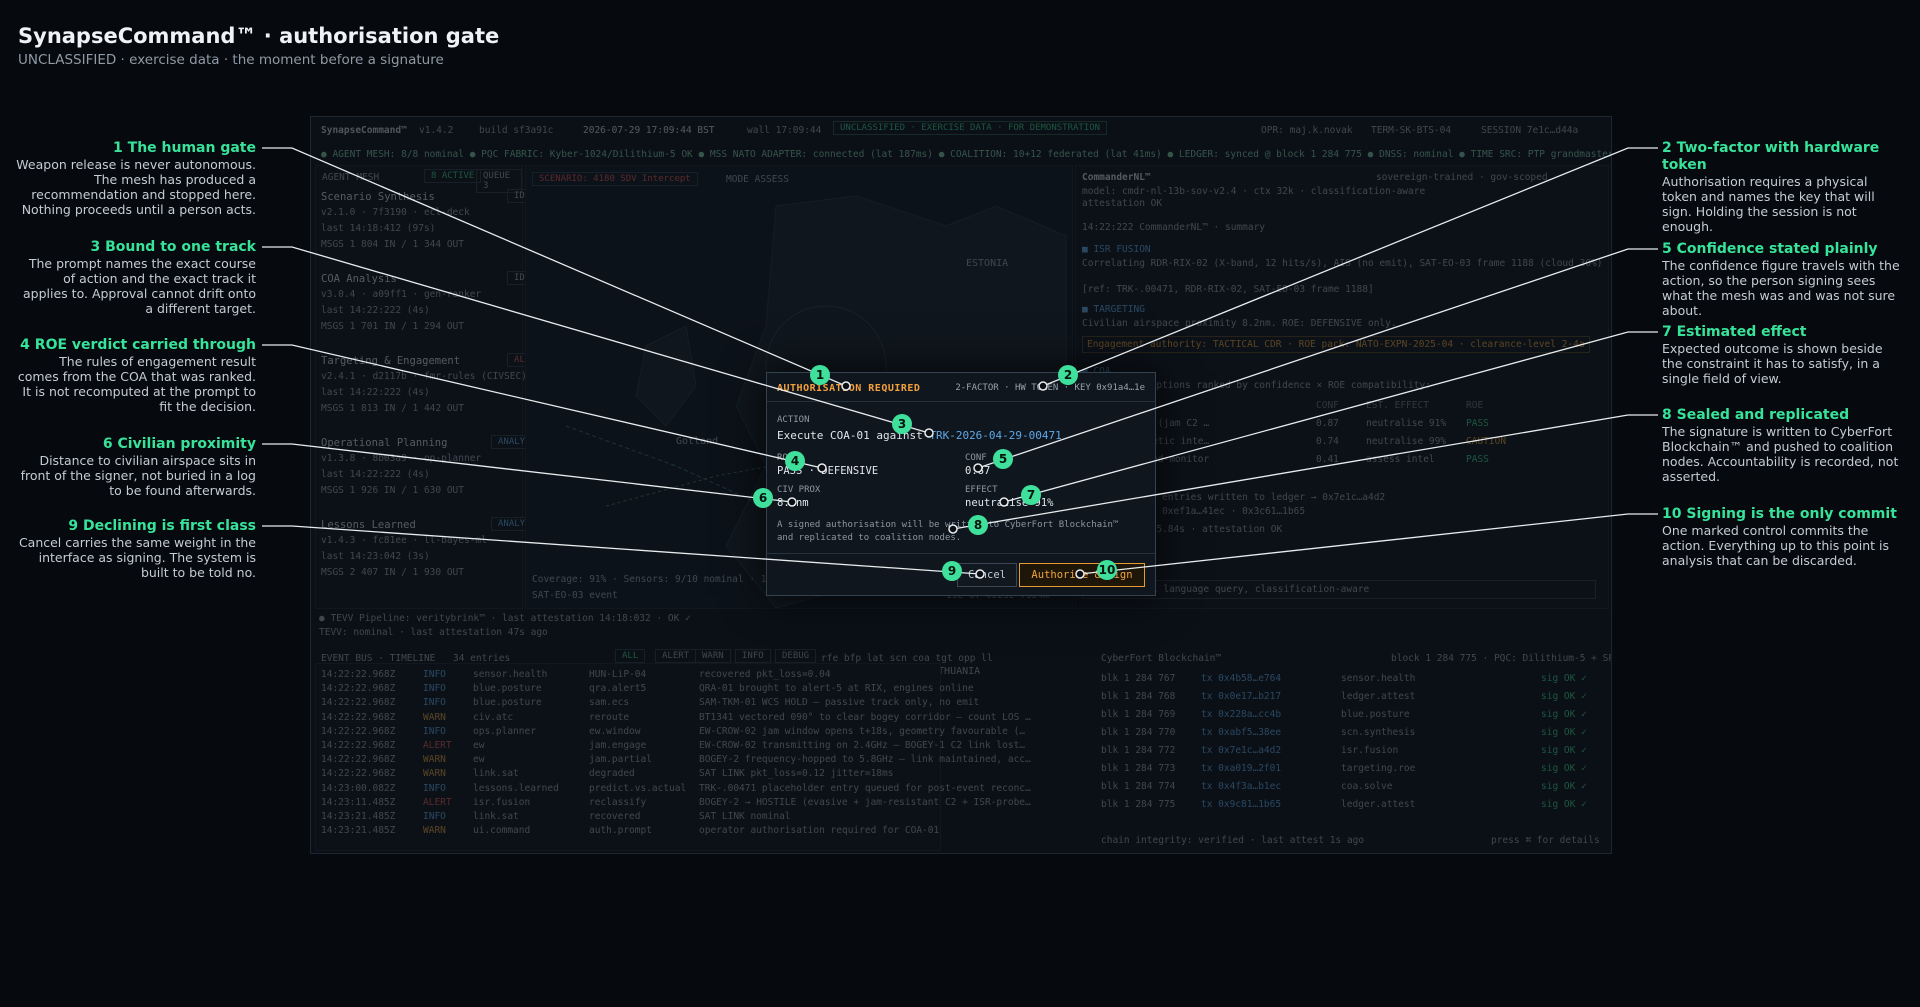  Describe the element at coordinates (395, 212) in the screenshot. I see `agent-meta: v2.1.0 · 7f3190 · ecl-deck` at that location.